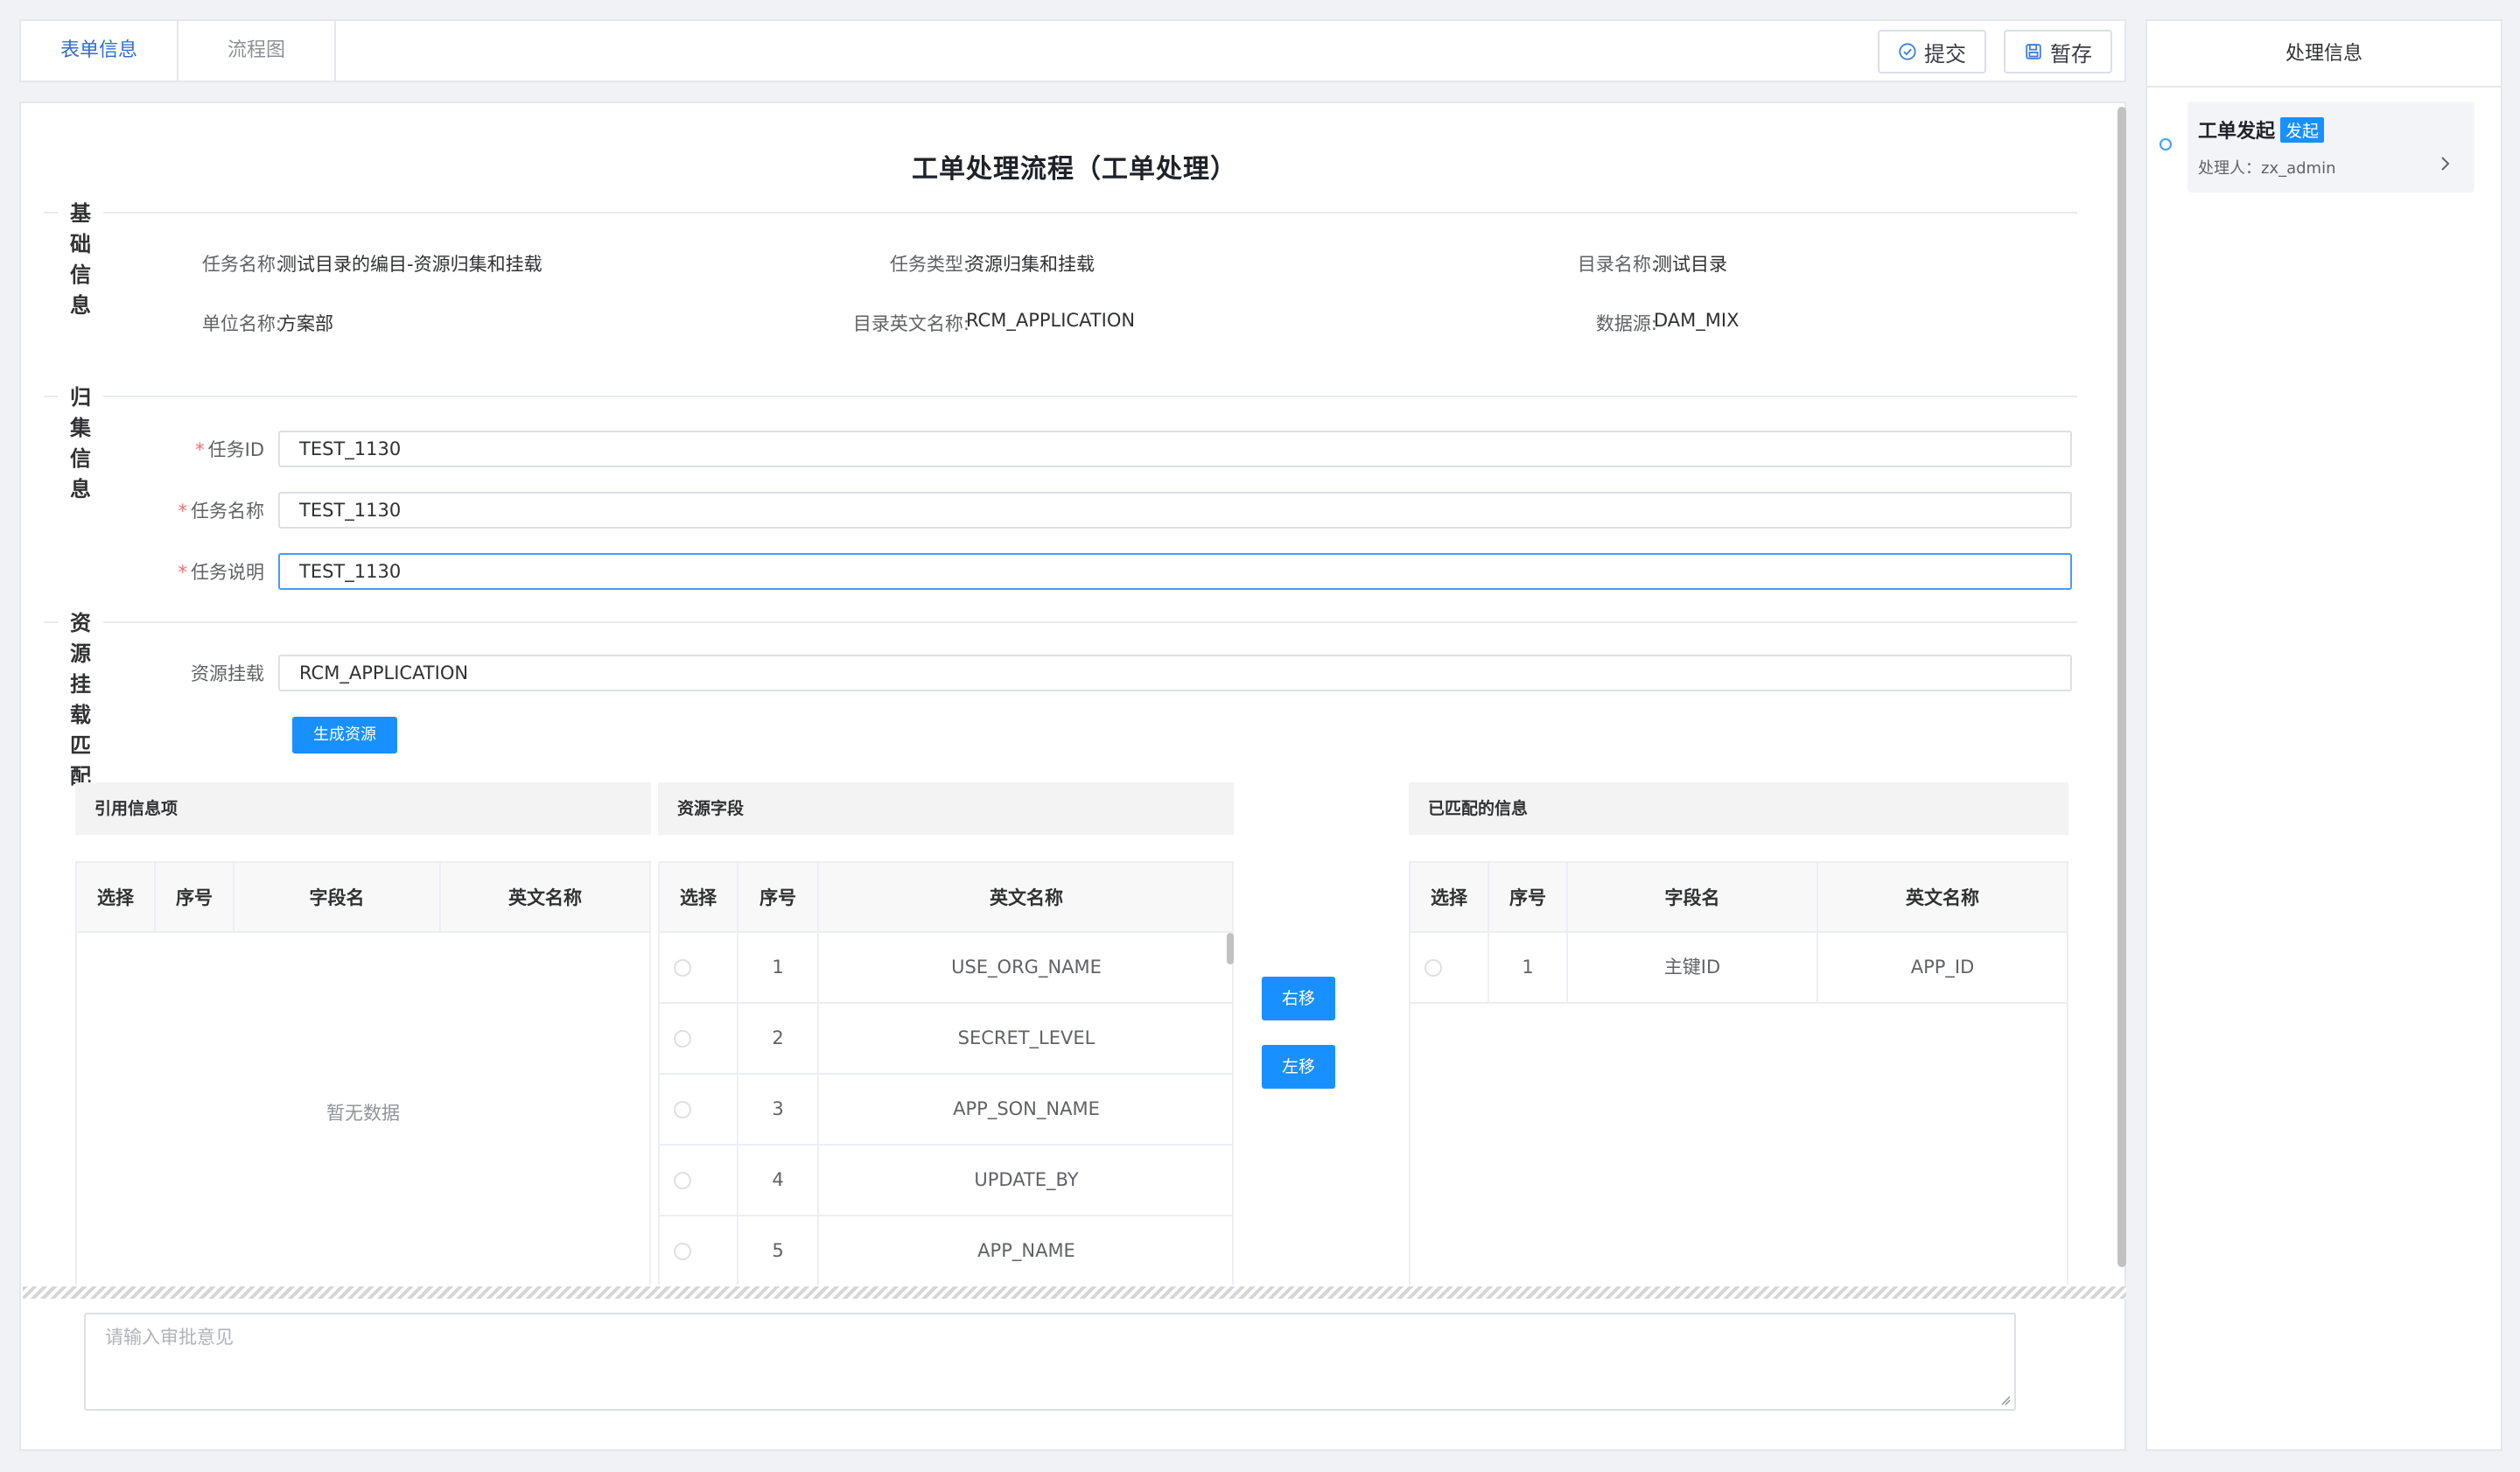 This screenshot has width=2520, height=1472. What do you see at coordinates (235, 450) in the screenshot?
I see `label-task-id-text: 任务ID` at bounding box center [235, 450].